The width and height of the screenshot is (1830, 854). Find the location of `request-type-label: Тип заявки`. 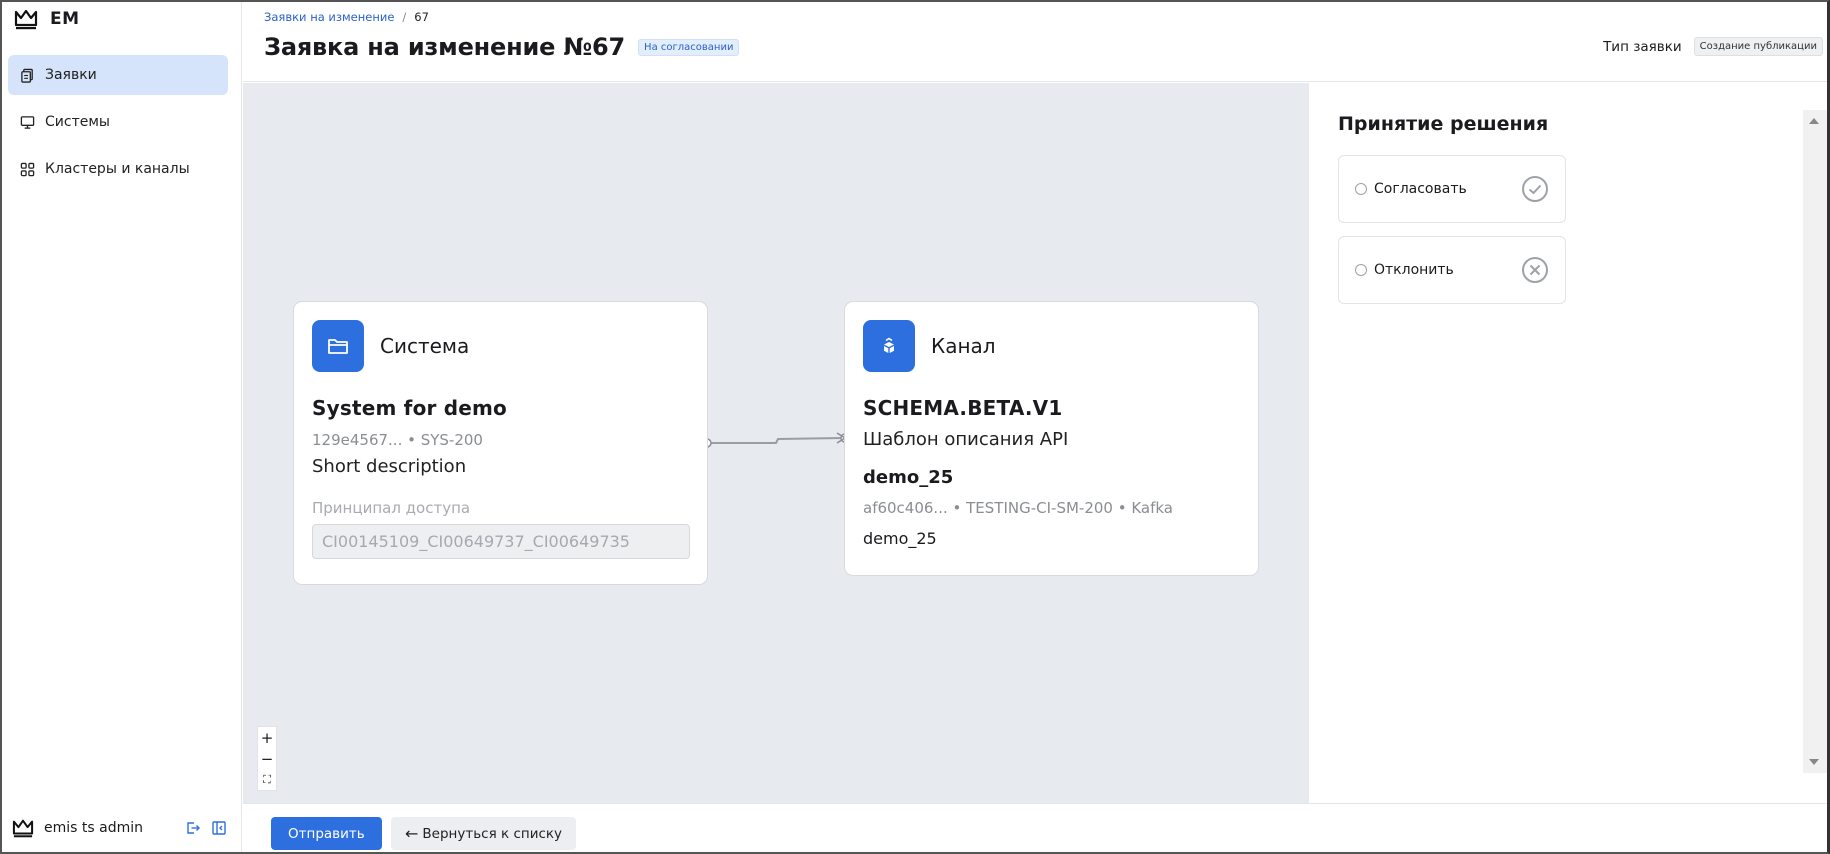

request-type-label: Тип заявки is located at coordinates (1642, 46).